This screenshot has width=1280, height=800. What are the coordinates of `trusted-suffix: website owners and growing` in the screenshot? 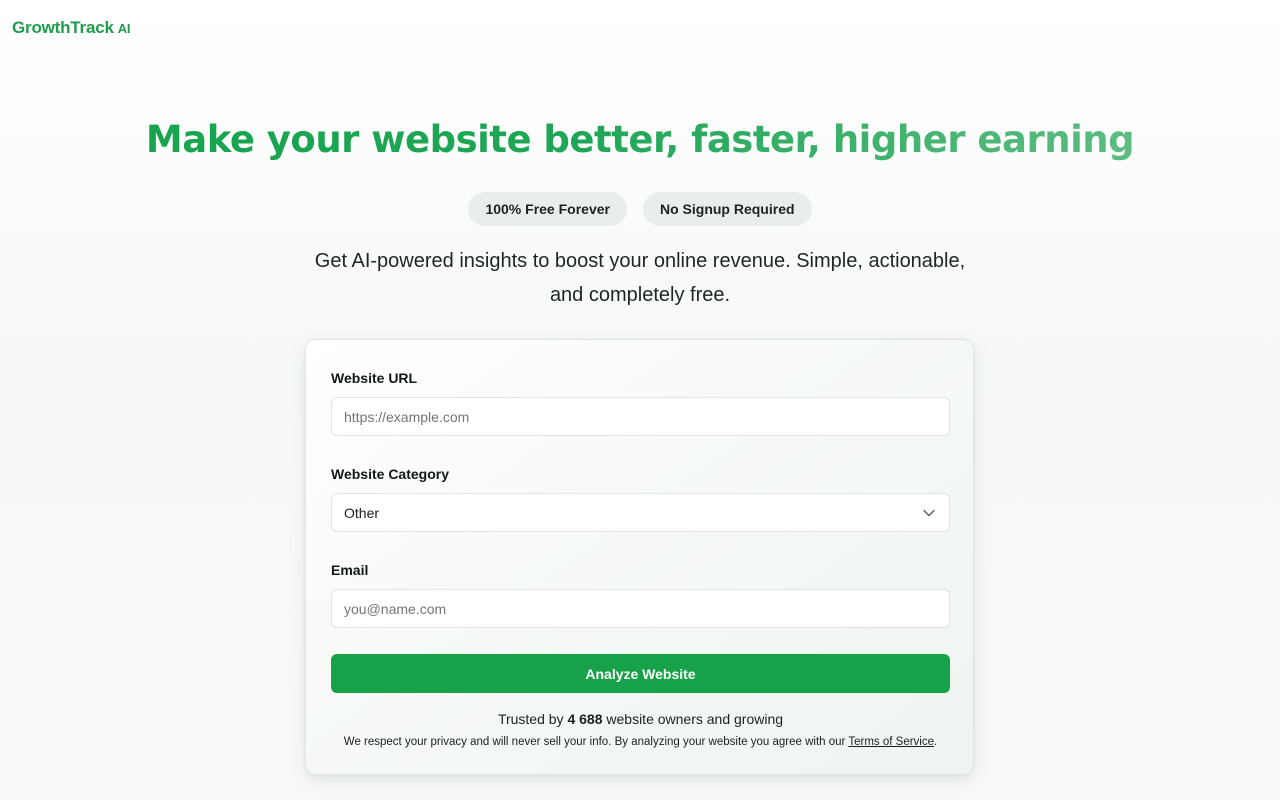 It's located at (695, 719).